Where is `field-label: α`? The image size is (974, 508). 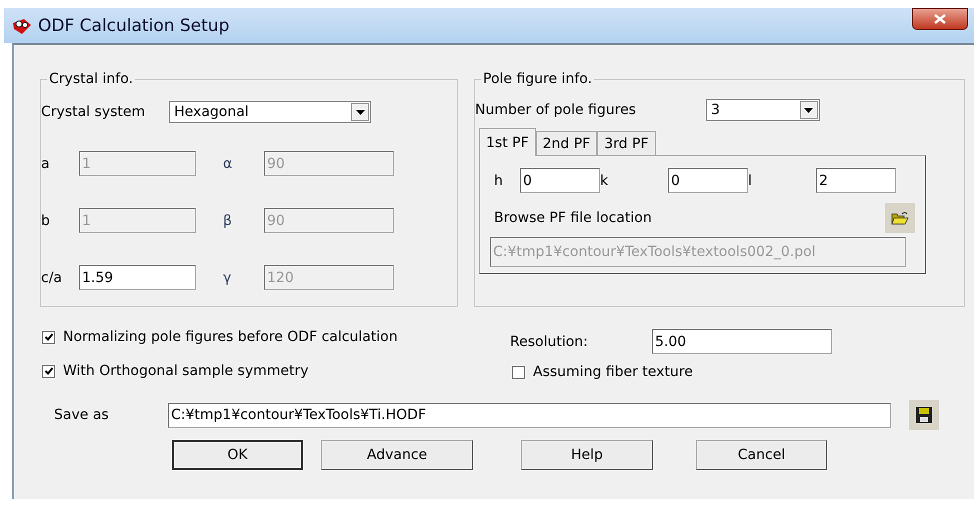 field-label: α is located at coordinates (228, 164).